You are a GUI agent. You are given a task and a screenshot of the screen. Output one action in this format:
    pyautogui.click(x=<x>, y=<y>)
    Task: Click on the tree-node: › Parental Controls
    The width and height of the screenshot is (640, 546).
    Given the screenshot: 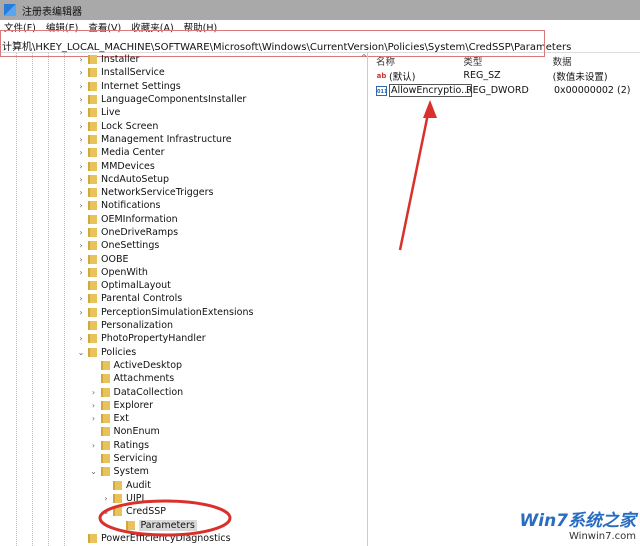 What is the action you would take?
    pyautogui.click(x=181, y=298)
    